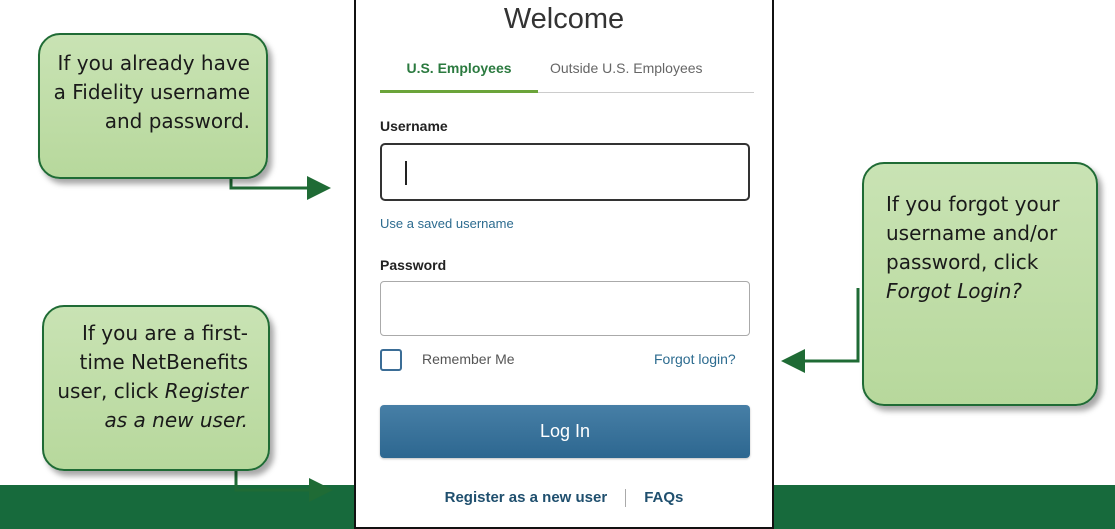 This screenshot has width=1115, height=529. Describe the element at coordinates (695, 359) in the screenshot. I see `forgot-login-link: Forgot login?` at that location.